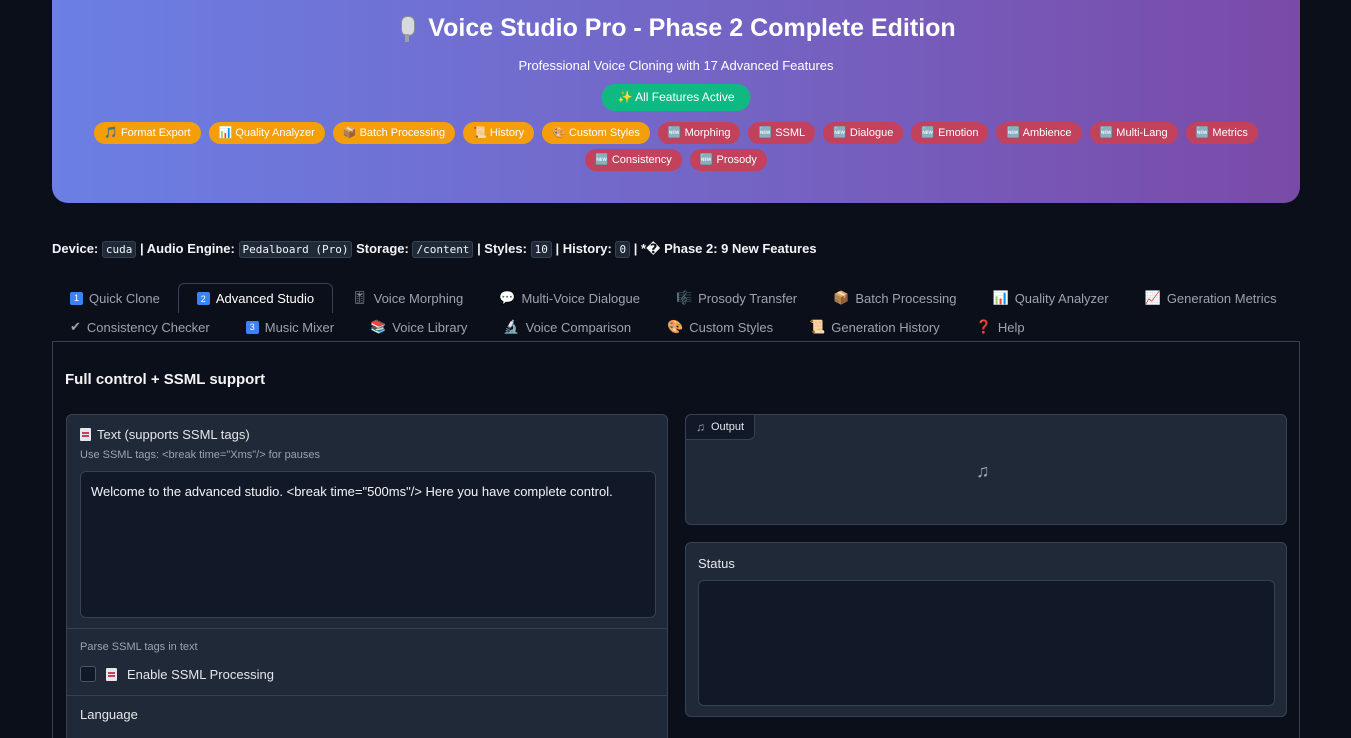 This screenshot has width=1351, height=738. I want to click on tab-icon: ❓, so click(983, 326).